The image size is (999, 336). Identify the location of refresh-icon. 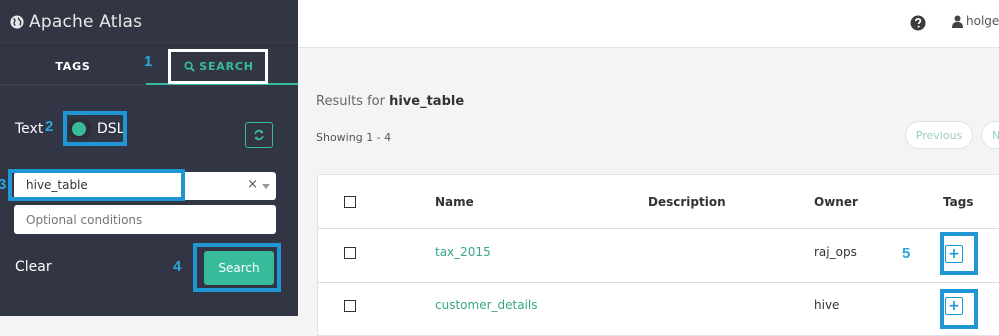
(259, 135).